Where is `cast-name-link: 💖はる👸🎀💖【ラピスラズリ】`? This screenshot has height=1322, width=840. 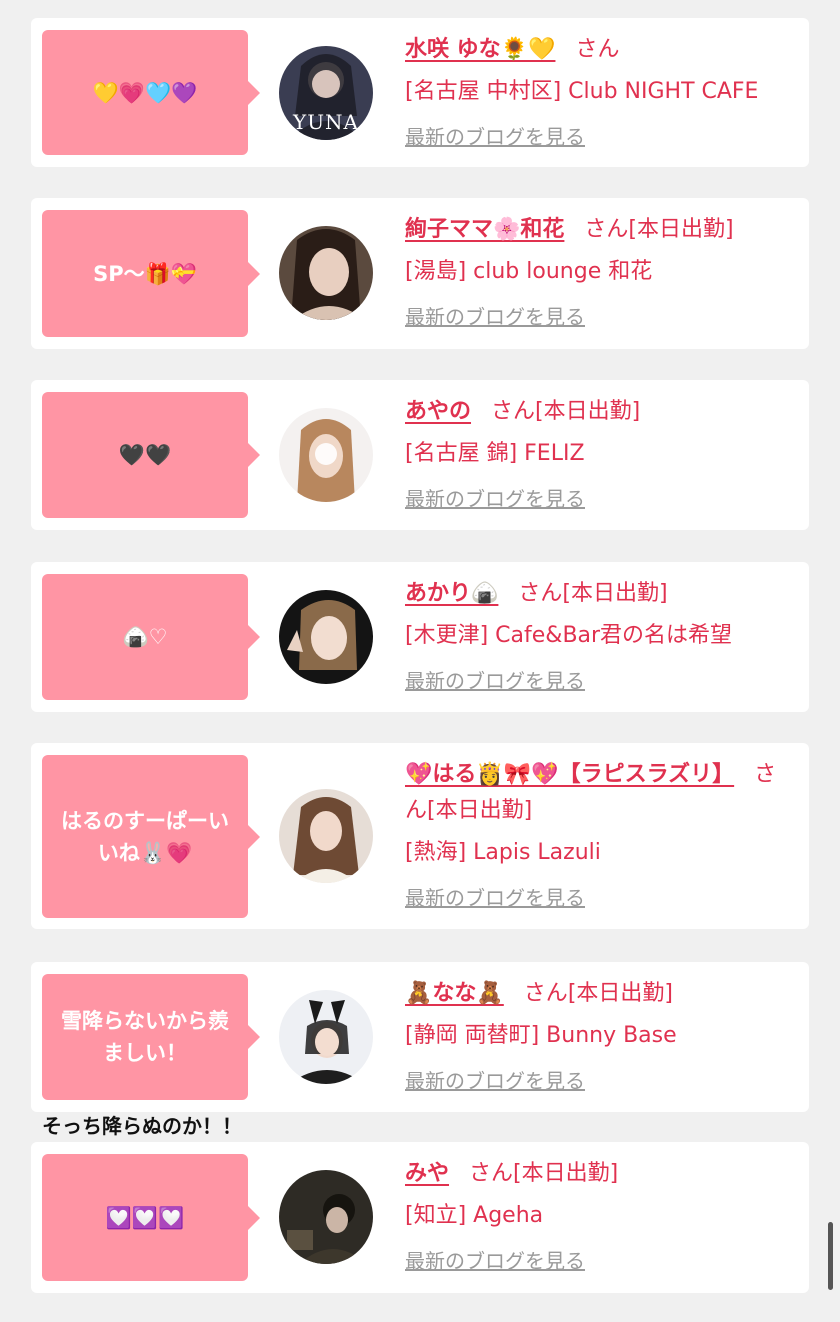
cast-name-link: 💖はる👸🎀💖【ラピスラズリ】 is located at coordinates (569, 774).